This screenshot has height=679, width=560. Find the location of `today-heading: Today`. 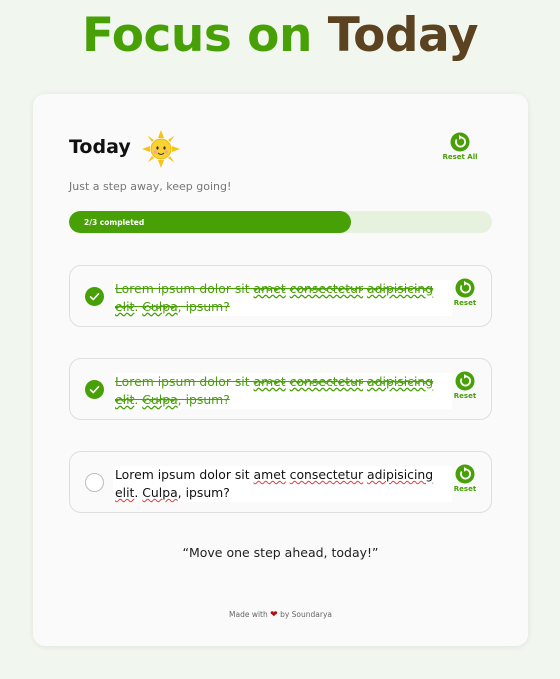

today-heading: Today is located at coordinates (100, 147).